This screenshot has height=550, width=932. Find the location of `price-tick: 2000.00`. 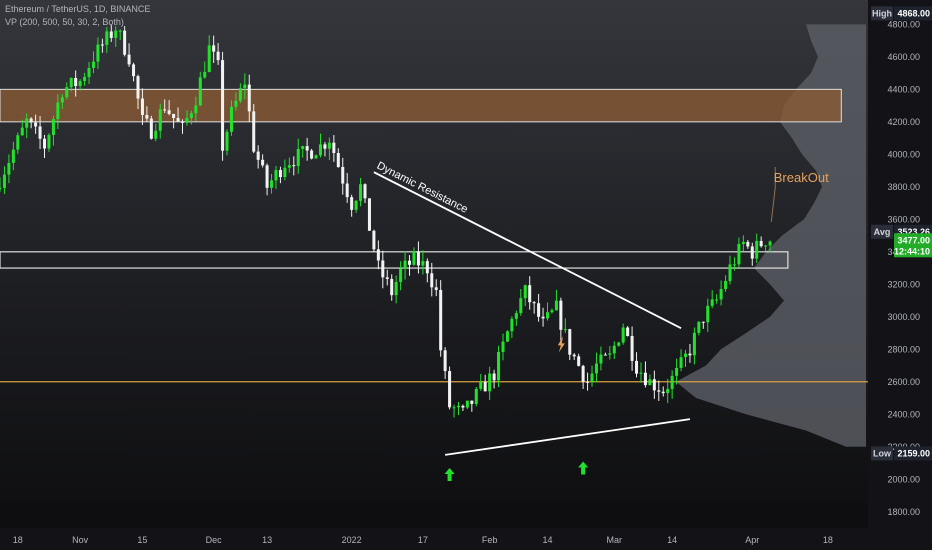

price-tick: 2000.00 is located at coordinates (903, 479).